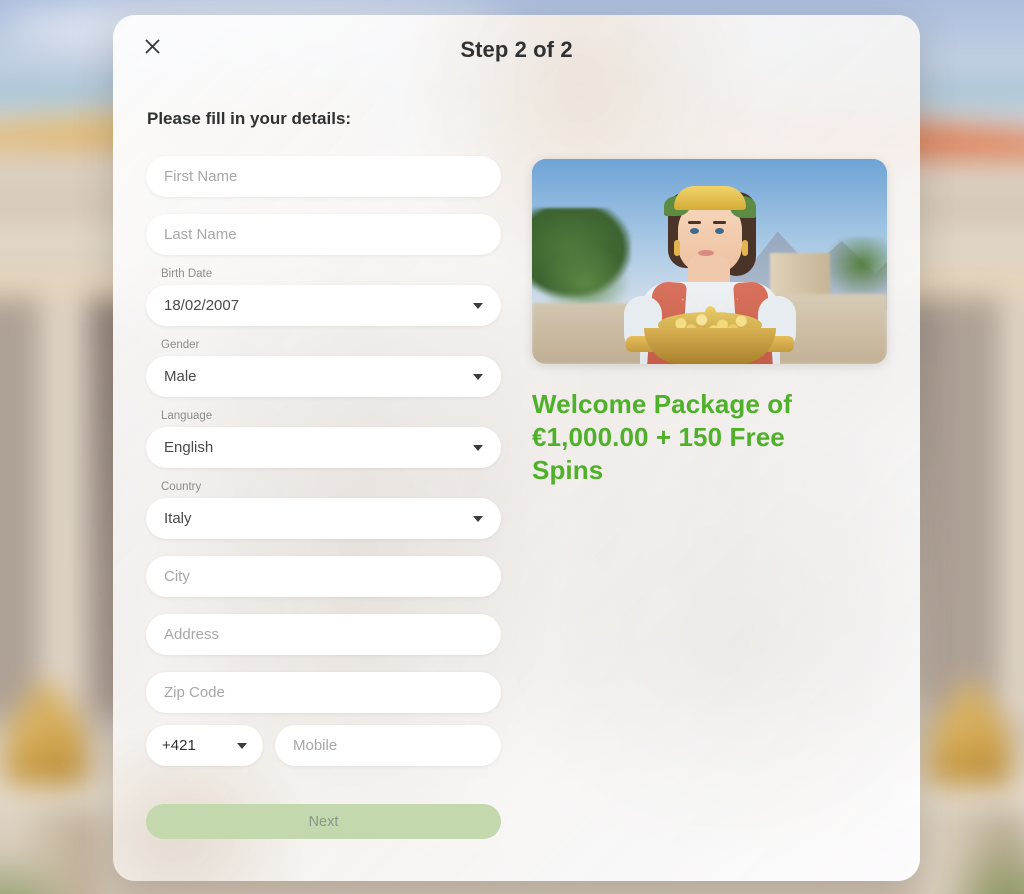  What do you see at coordinates (40, 869) in the screenshot?
I see `foliage-left` at bounding box center [40, 869].